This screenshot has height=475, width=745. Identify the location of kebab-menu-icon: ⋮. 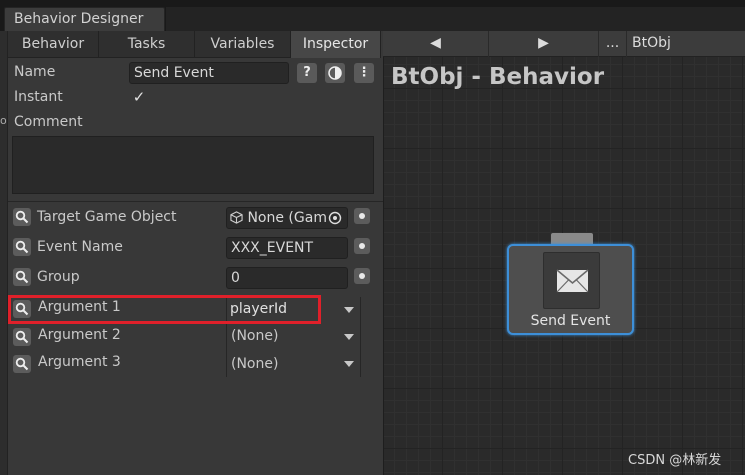
(364, 72).